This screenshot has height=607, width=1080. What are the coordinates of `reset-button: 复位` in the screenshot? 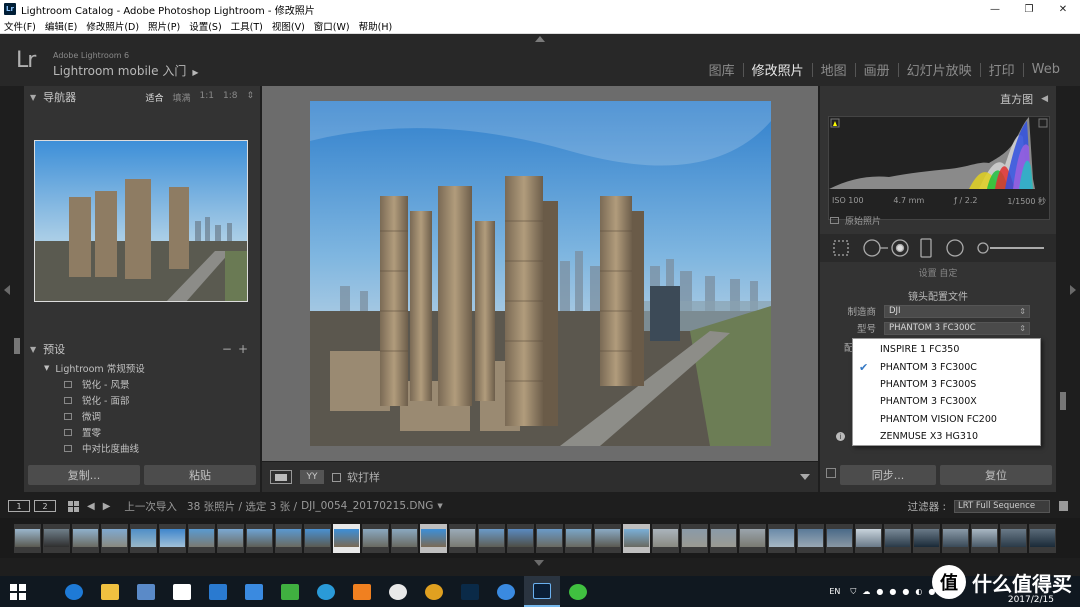 It's located at (996, 475).